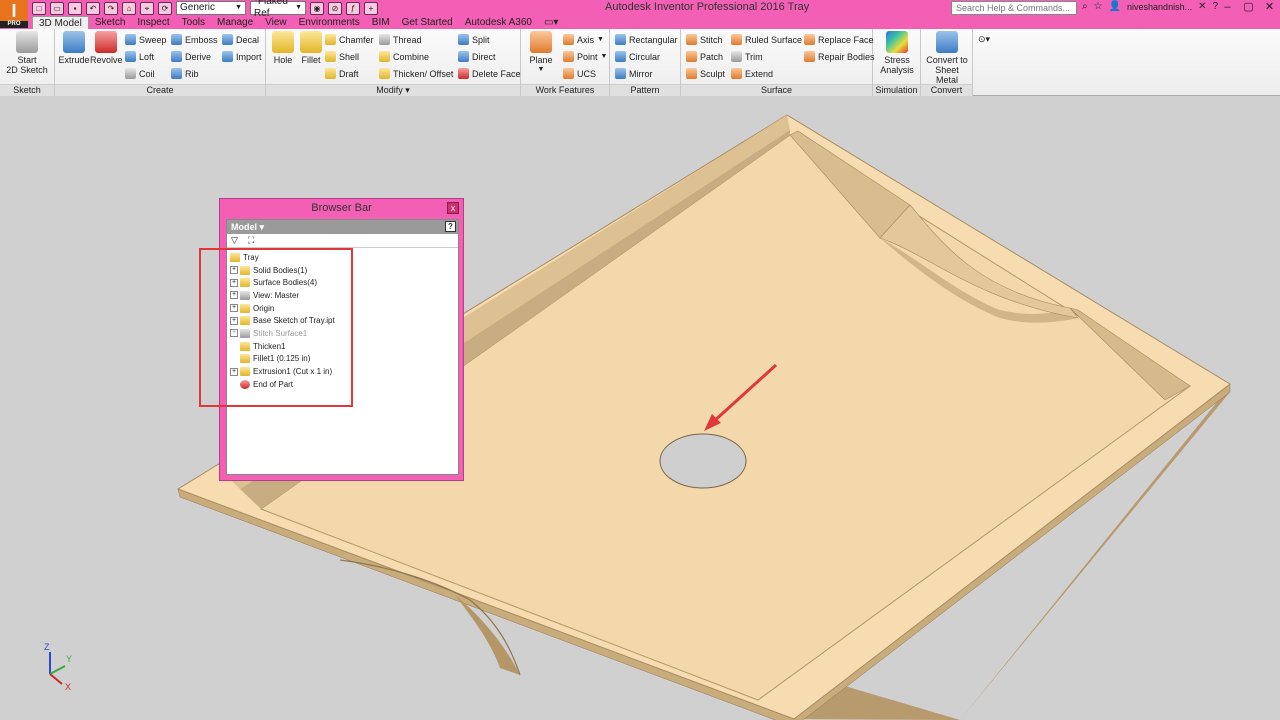  Describe the element at coordinates (57, 8) in the screenshot. I see `open-file-icon: ▭` at that location.